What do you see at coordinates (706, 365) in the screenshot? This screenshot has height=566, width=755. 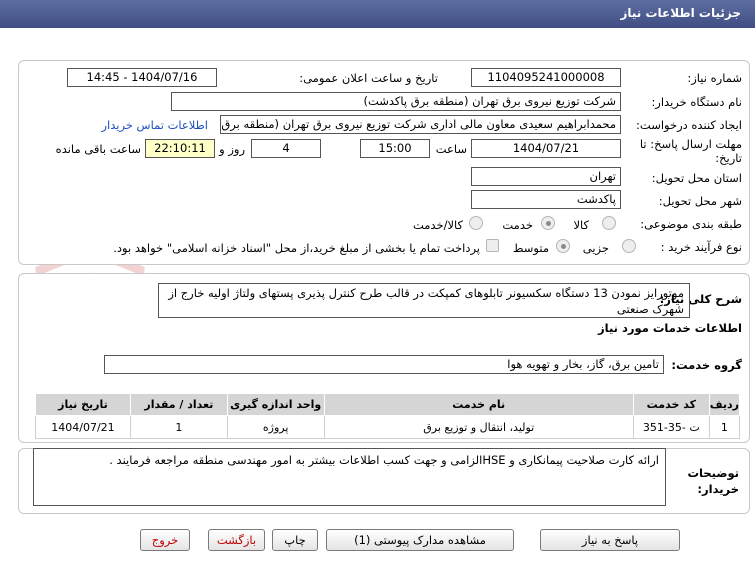 I see `service-group-label: گروه خدمت:` at bounding box center [706, 365].